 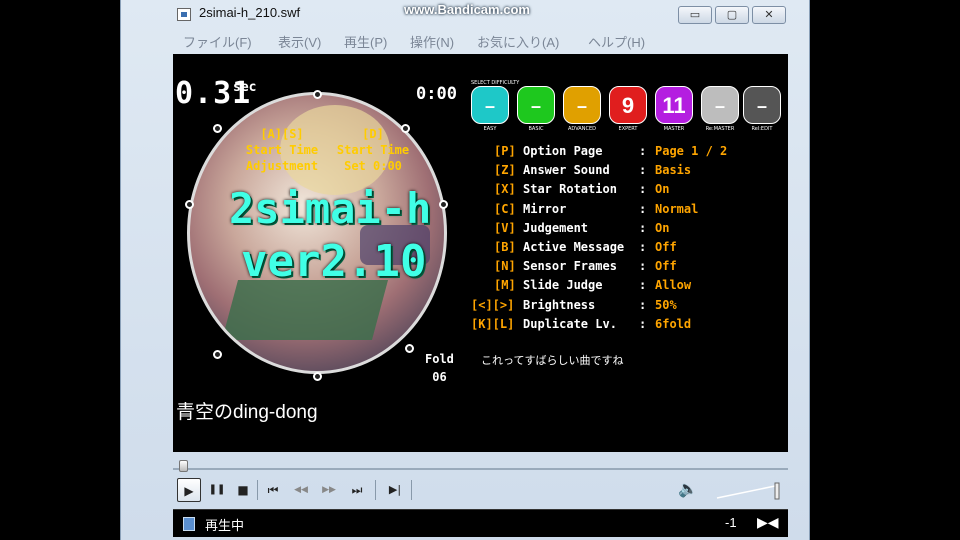 What do you see at coordinates (480, 469) in the screenshot?
I see `seek-track` at bounding box center [480, 469].